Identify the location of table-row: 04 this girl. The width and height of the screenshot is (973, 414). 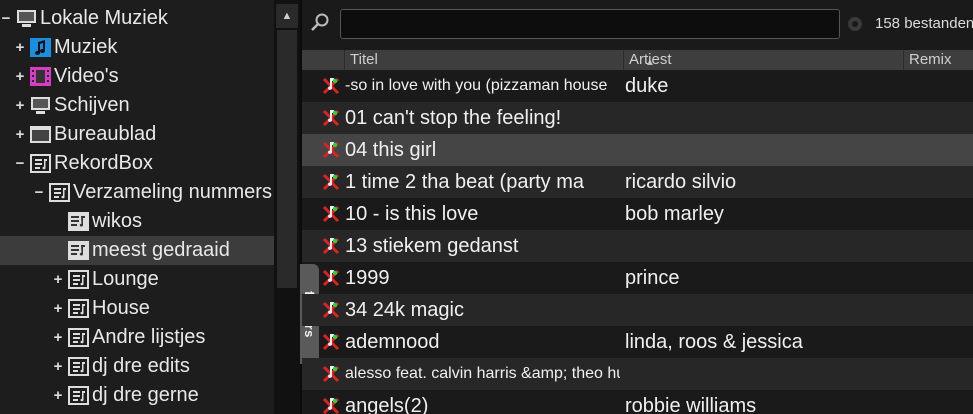
(637, 150).